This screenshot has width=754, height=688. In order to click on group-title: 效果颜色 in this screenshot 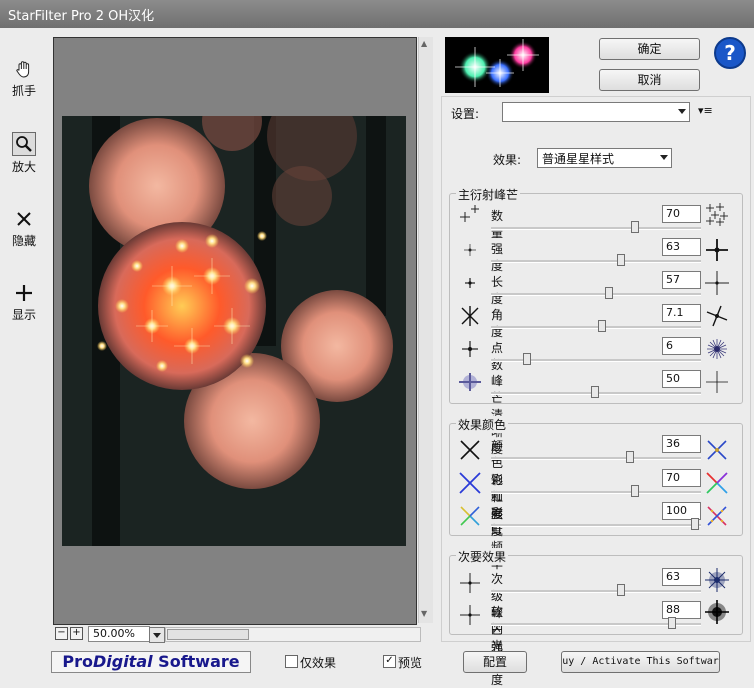, I will do `click(482, 424)`.